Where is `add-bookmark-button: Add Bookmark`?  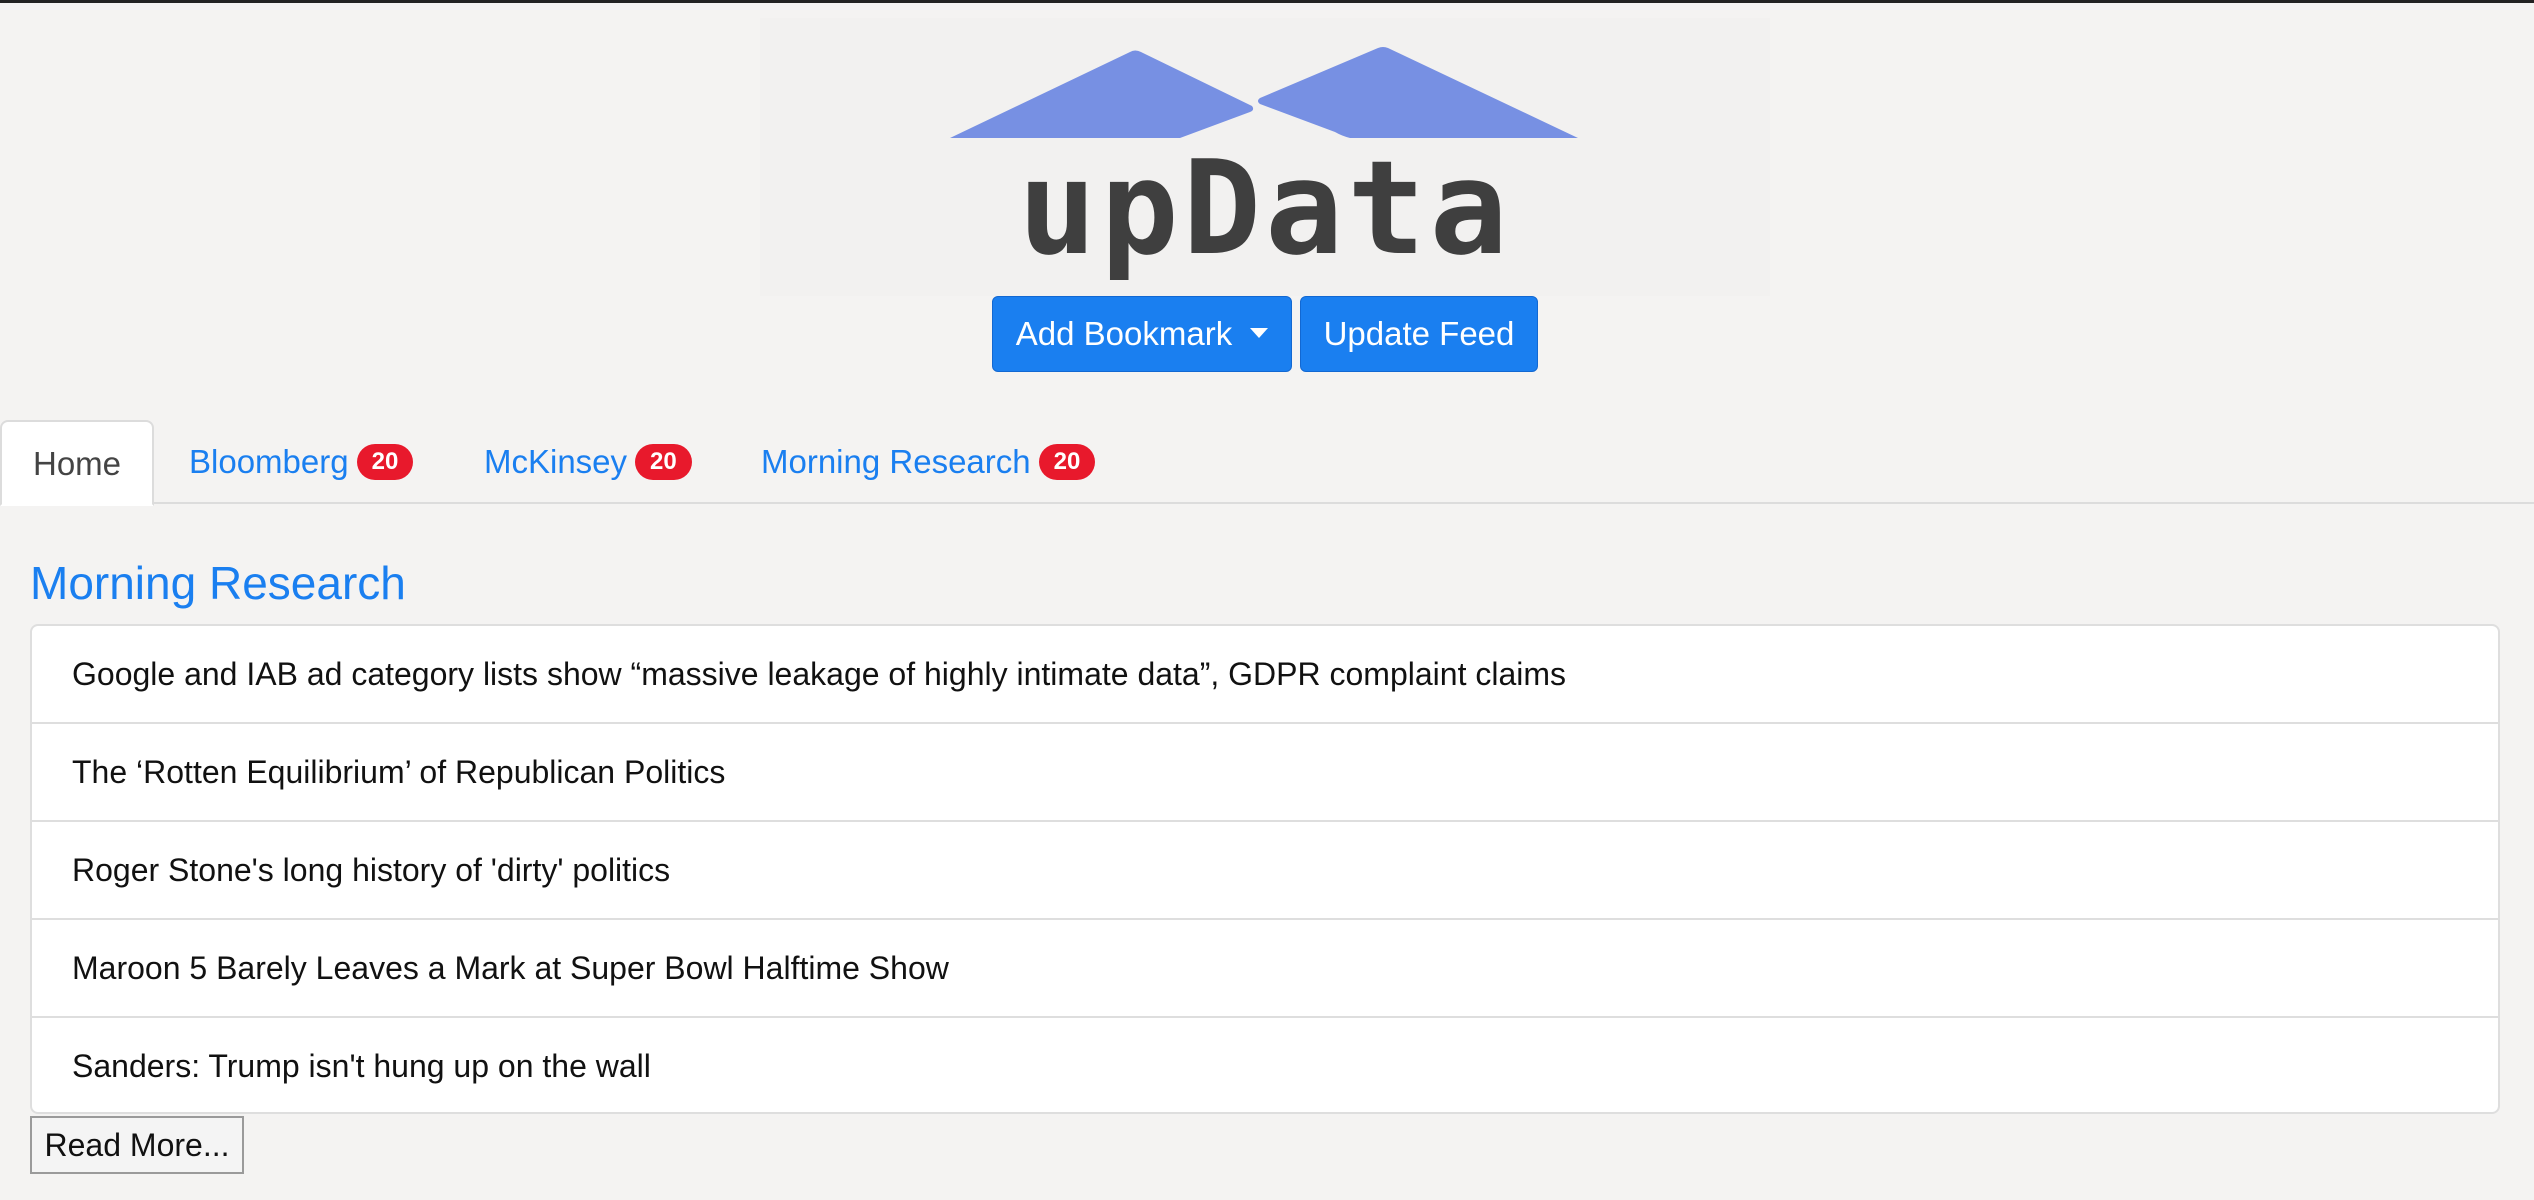 add-bookmark-button: Add Bookmark is located at coordinates (1142, 334).